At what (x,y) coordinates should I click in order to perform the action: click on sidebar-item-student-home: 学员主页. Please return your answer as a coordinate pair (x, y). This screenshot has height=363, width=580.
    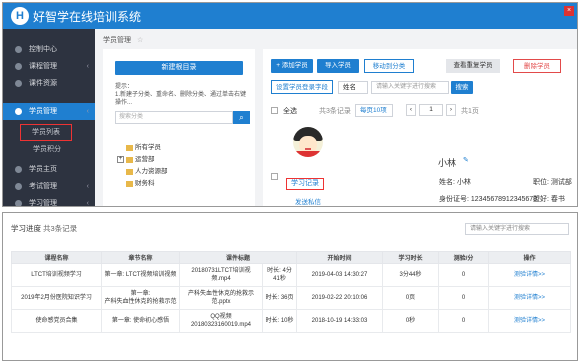
    Looking at the image, I should click on (49, 169).